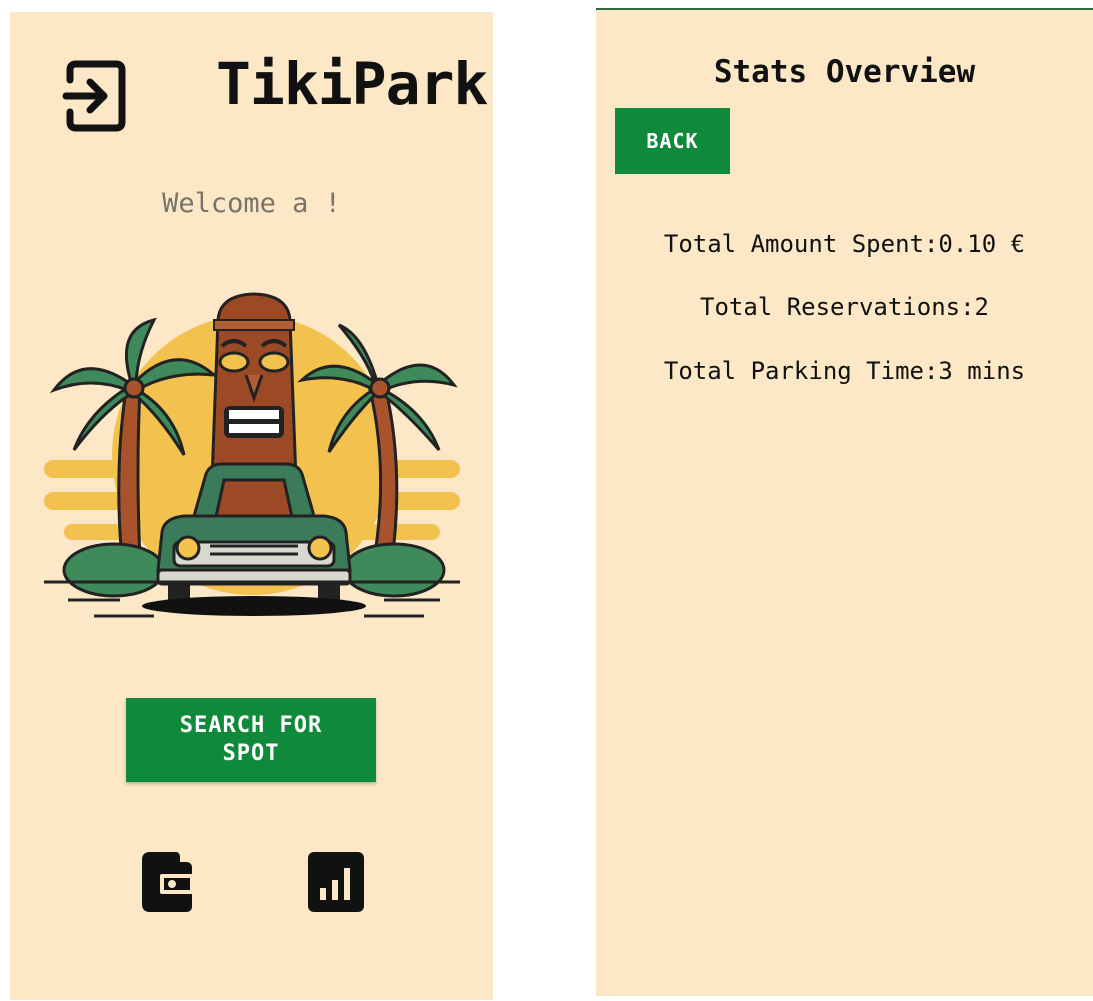  What do you see at coordinates (844, 307) in the screenshot?
I see `total-reservations: Total Reservations:2` at bounding box center [844, 307].